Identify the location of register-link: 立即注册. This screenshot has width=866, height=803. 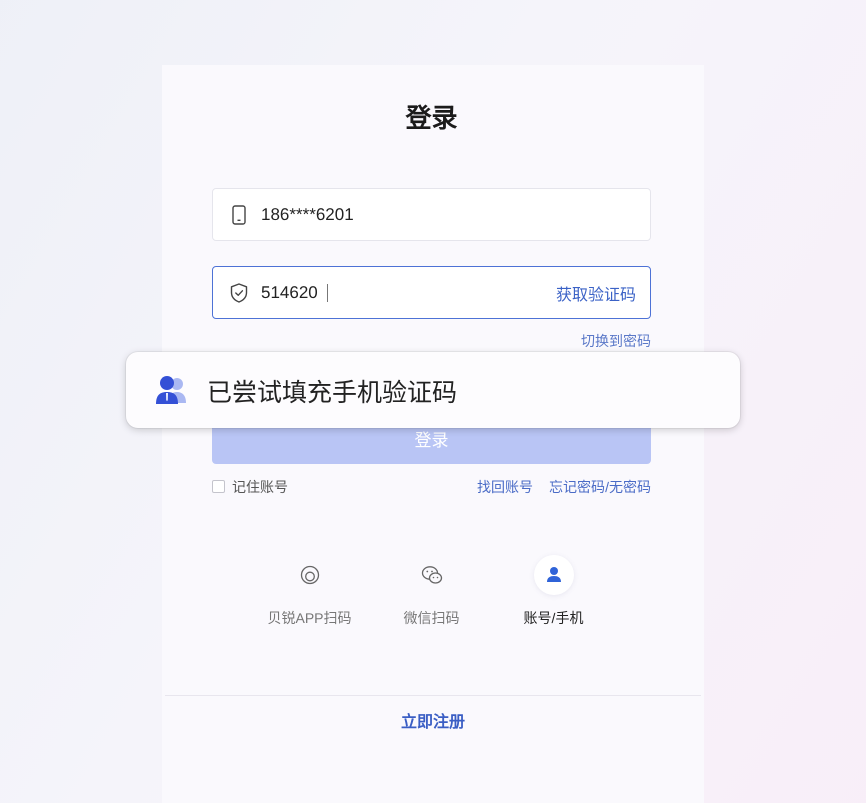
(433, 723).